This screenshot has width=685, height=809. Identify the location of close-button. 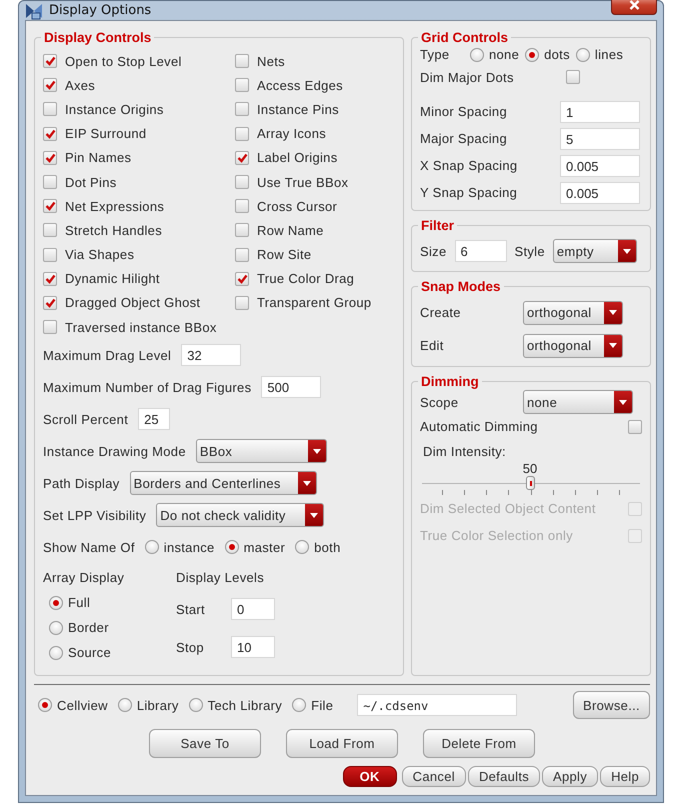
(634, 7).